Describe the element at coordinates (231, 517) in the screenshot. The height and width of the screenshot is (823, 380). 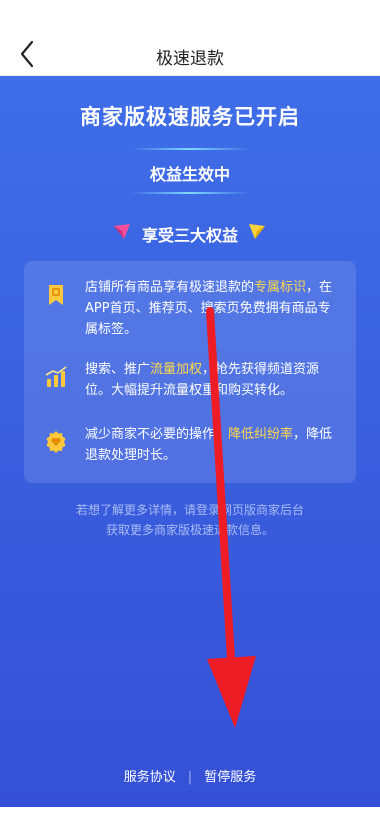
I see `red-arrow-annotation` at that location.